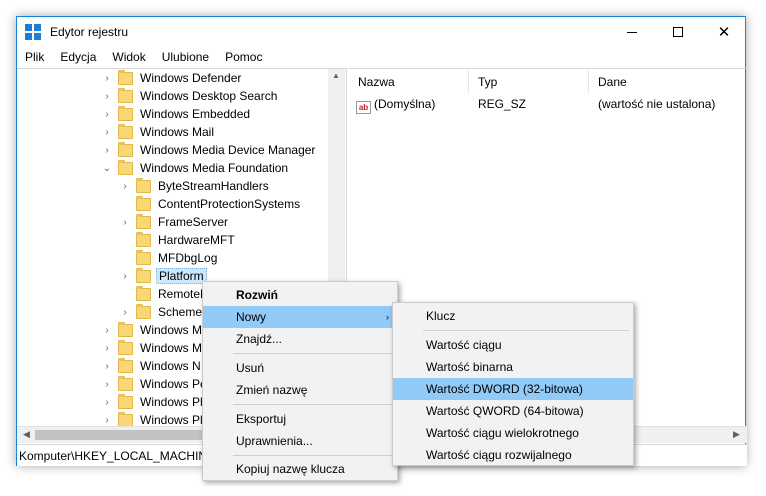 The height and width of the screenshot is (496, 766). What do you see at coordinates (513, 455) in the screenshot?
I see `submenu-item-expandable-string-value: Wartość ciągu rozwijalnego` at bounding box center [513, 455].